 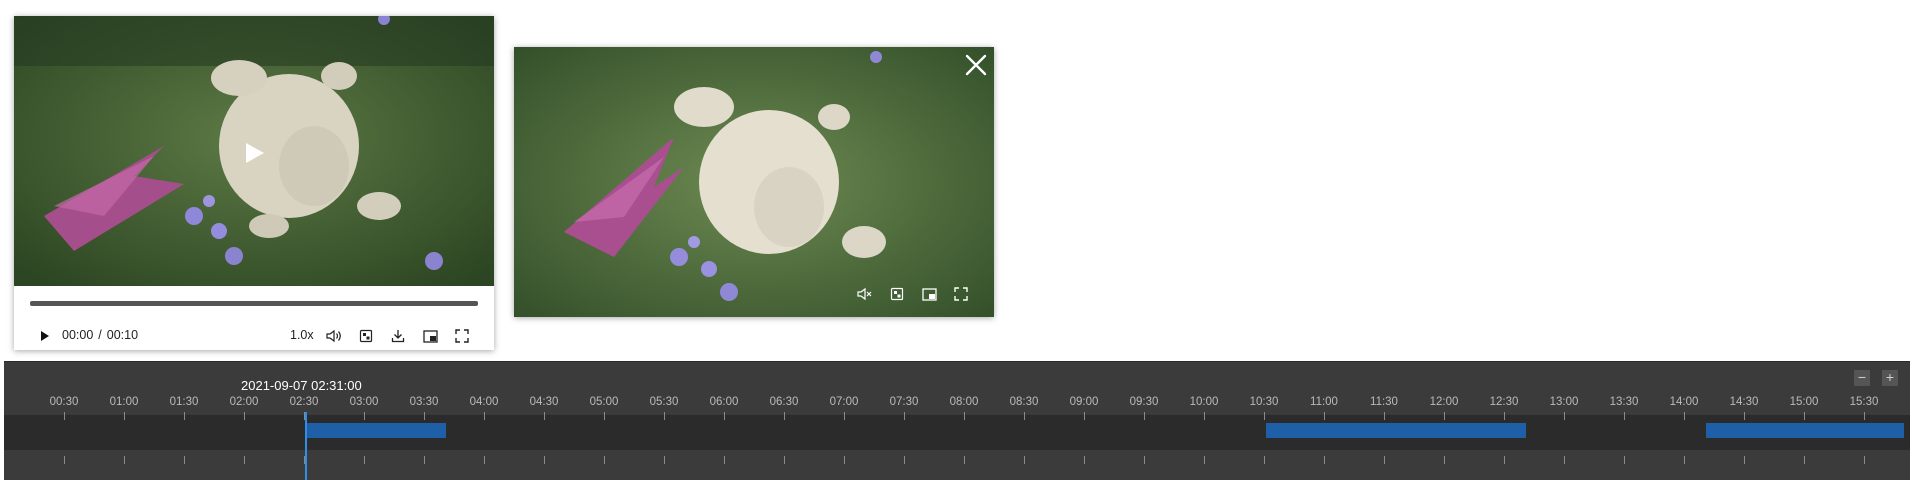 I want to click on preview-snapshot-button, so click(x=897, y=294).